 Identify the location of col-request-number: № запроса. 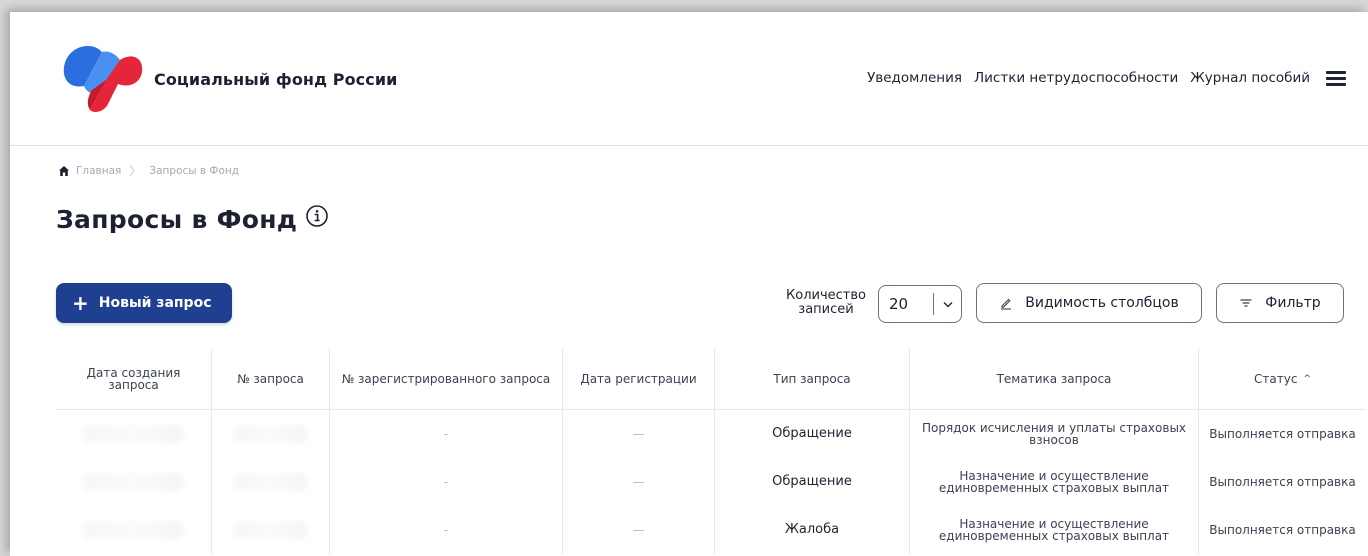
(271, 378).